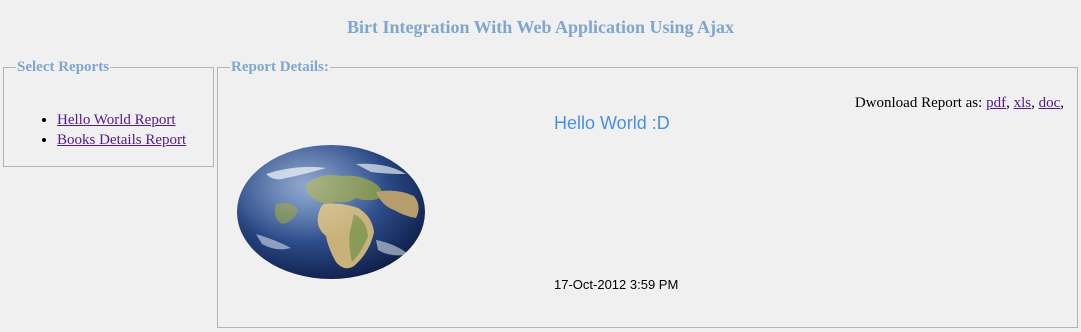 This screenshot has height=332, width=1081. Describe the element at coordinates (1023, 103) in the screenshot. I see `download-xls-link: xls` at that location.